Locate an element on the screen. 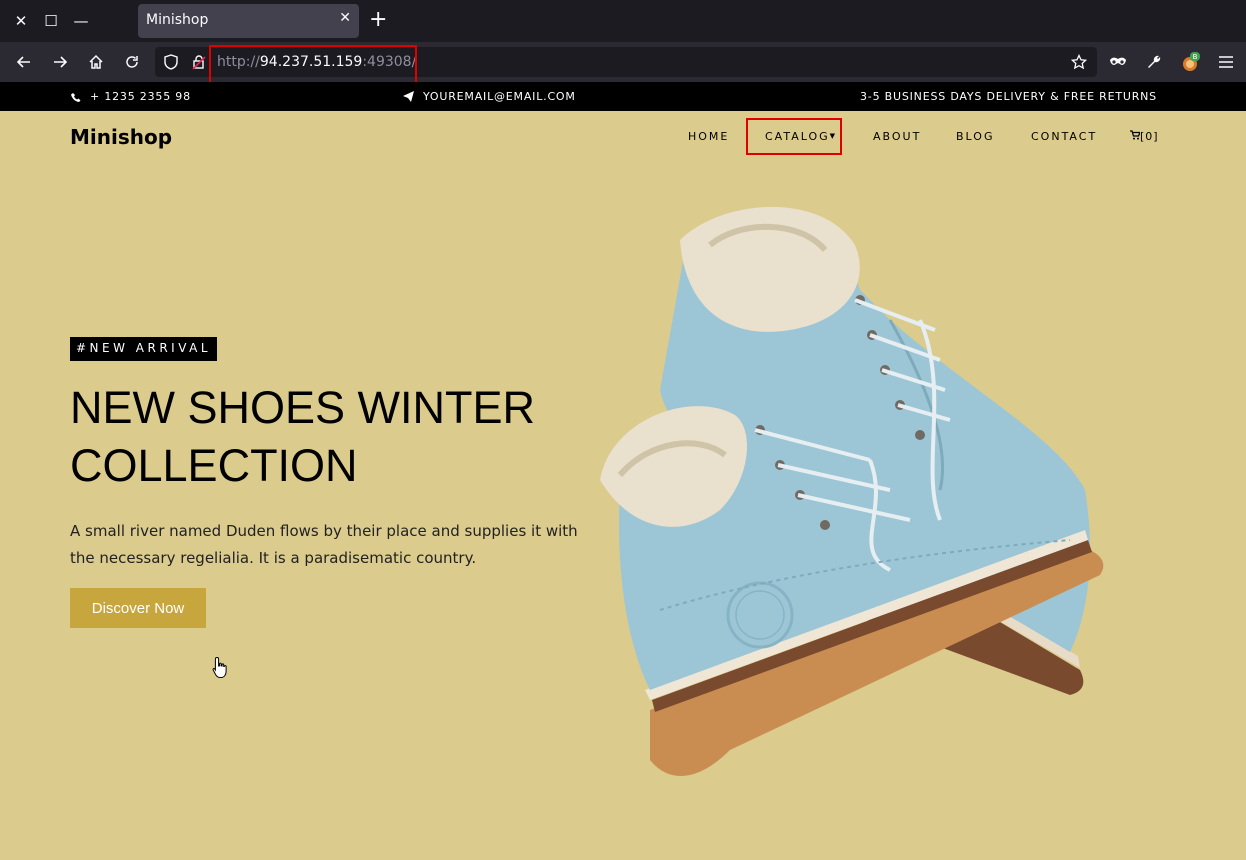 The width and height of the screenshot is (1246, 860). new-arrival-tag: #NEW ARRIVAL is located at coordinates (144, 349).